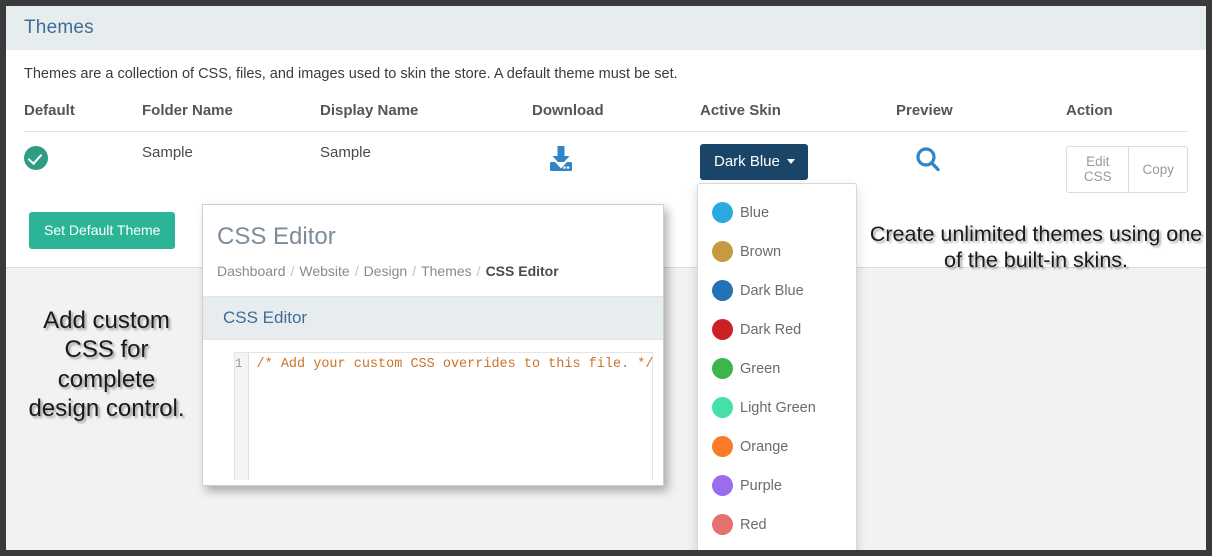 This screenshot has width=1212, height=556. Describe the element at coordinates (265, 317) in the screenshot. I see `css-editor-section-title: CSS Editor` at that location.